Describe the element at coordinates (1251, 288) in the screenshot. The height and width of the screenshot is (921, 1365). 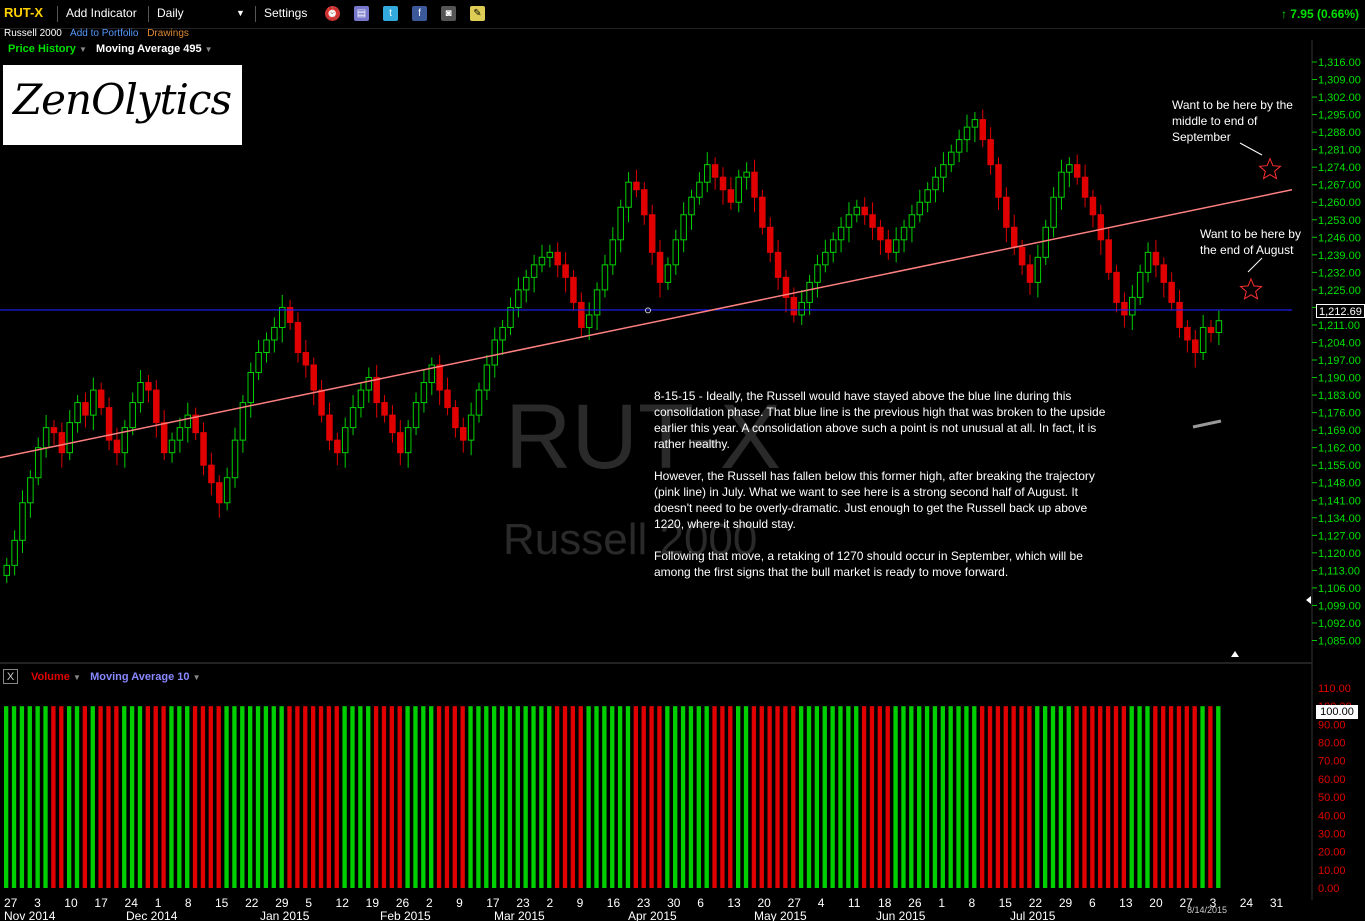
I see `august-target-star-icon` at that location.